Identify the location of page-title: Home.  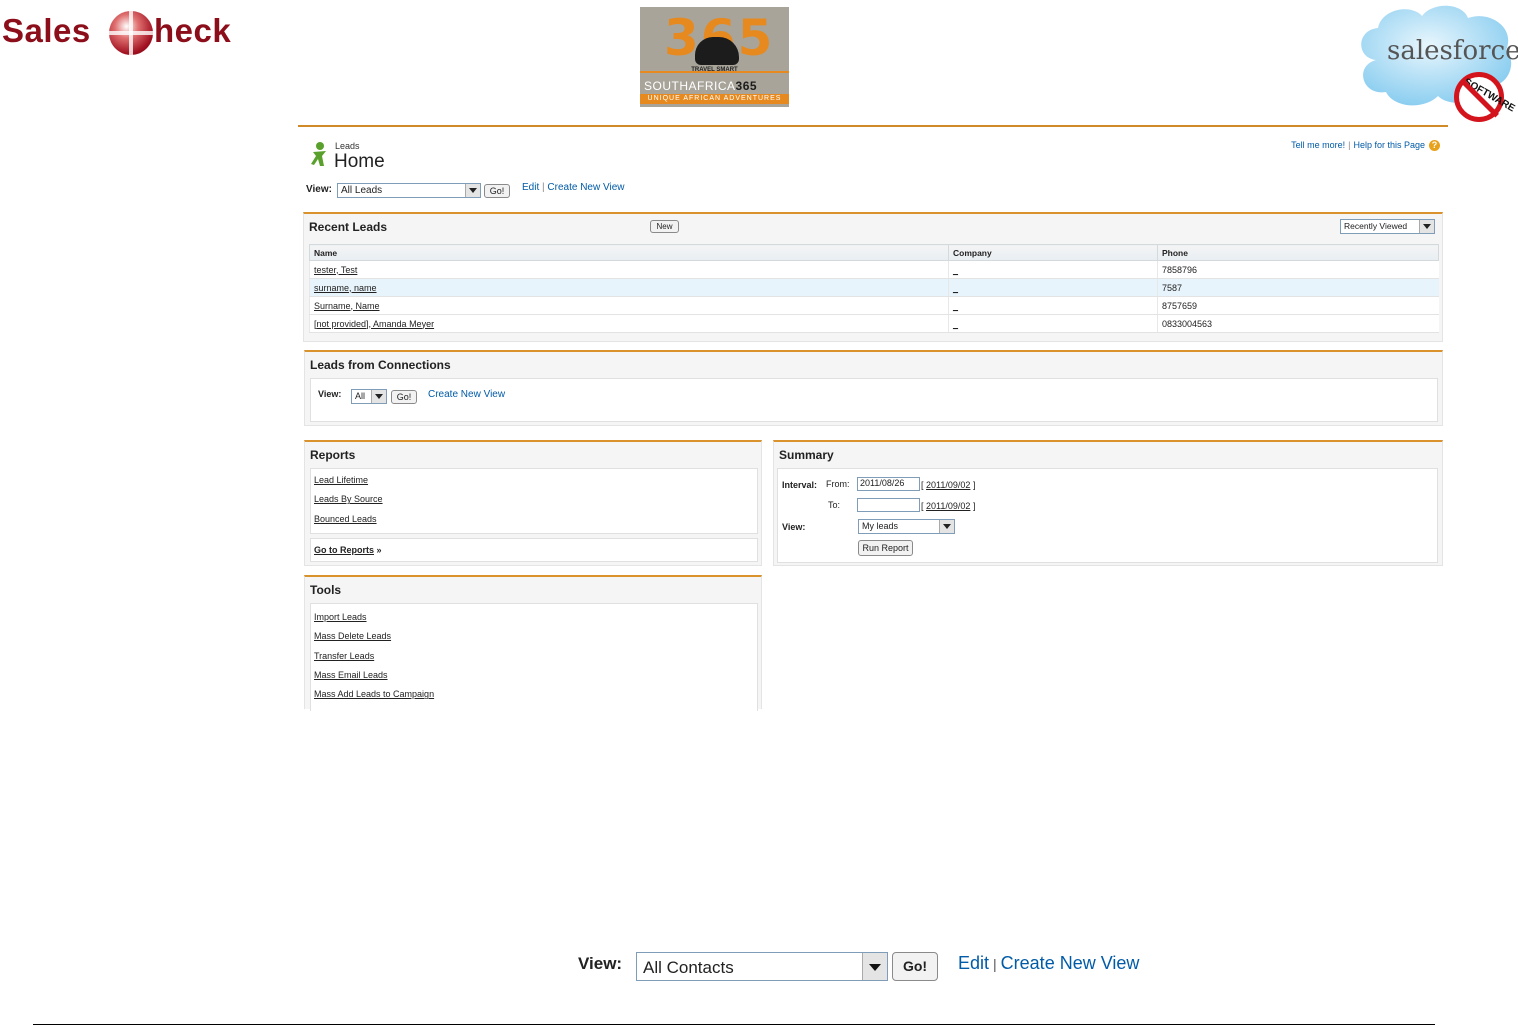
(359, 161).